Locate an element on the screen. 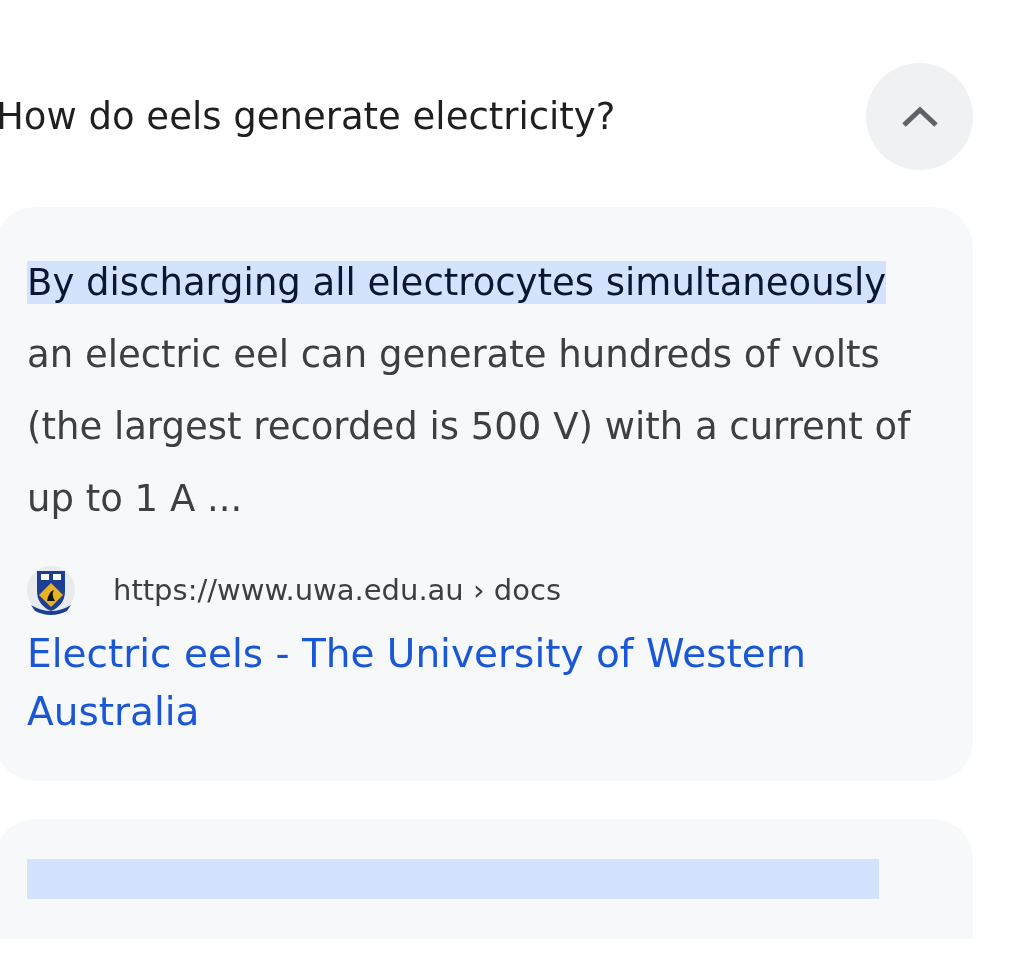 Image resolution: width=1019 pixels, height=958 pixels. result-link: Electric eels - The University of Western Australia is located at coordinates (485, 683).